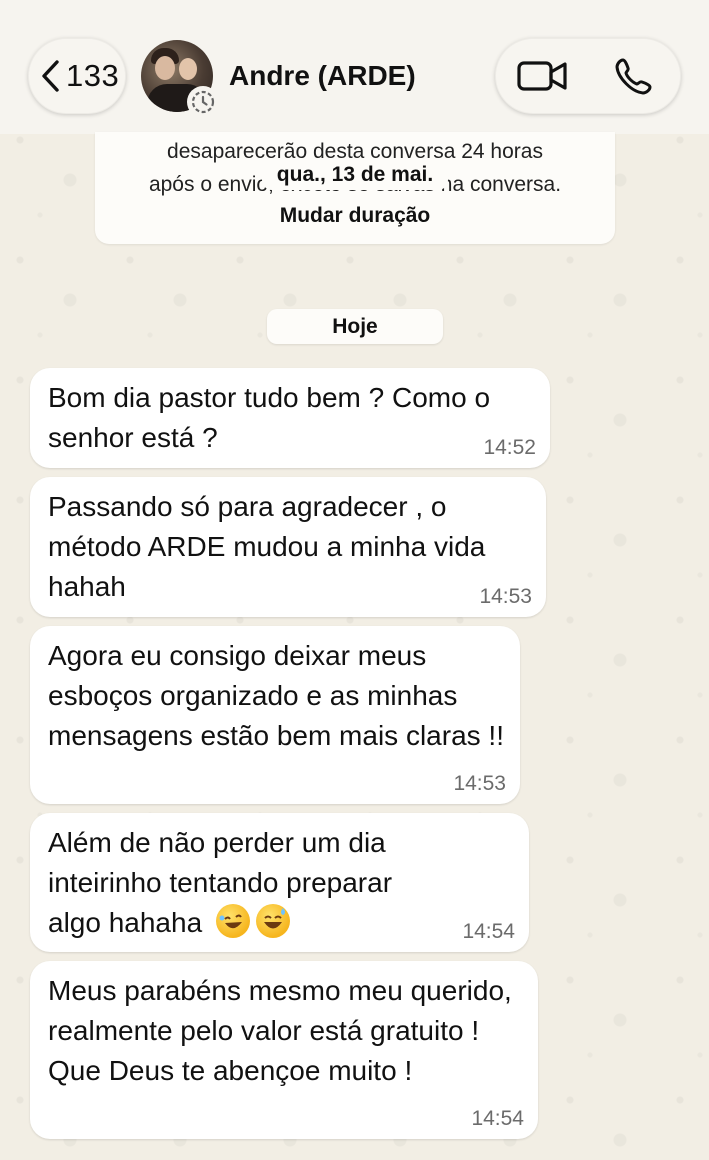  What do you see at coordinates (509, 447) in the screenshot?
I see `message-time: 14:52` at bounding box center [509, 447].